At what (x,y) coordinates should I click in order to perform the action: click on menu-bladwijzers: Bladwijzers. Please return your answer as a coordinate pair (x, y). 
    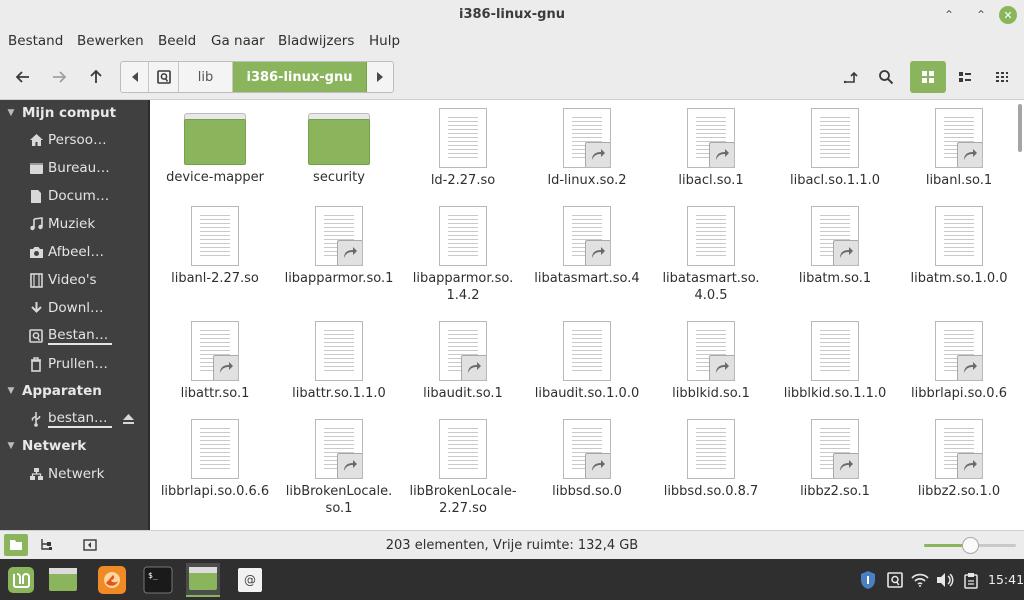
    Looking at the image, I should click on (316, 41).